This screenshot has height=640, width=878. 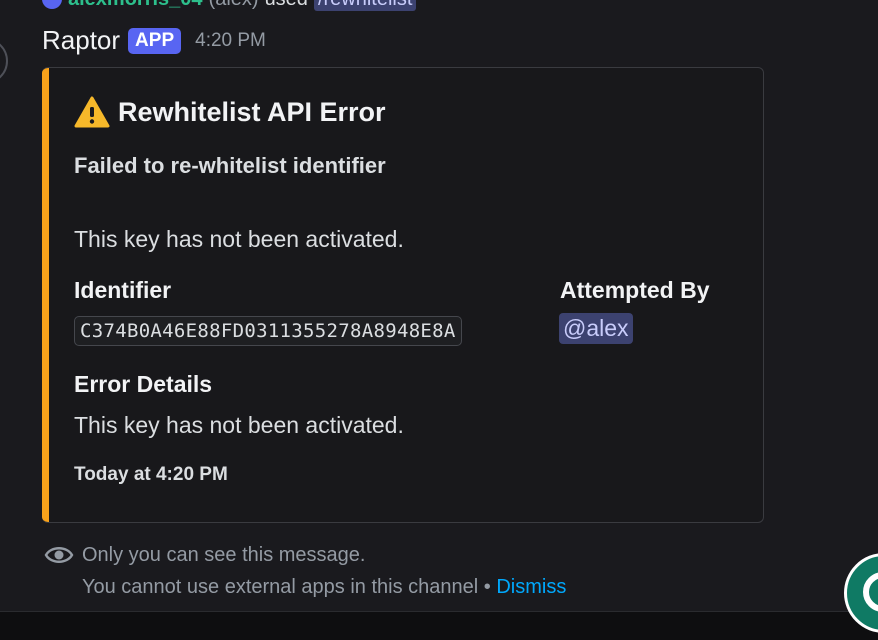 I want to click on bottom-bar, so click(x=439, y=625).